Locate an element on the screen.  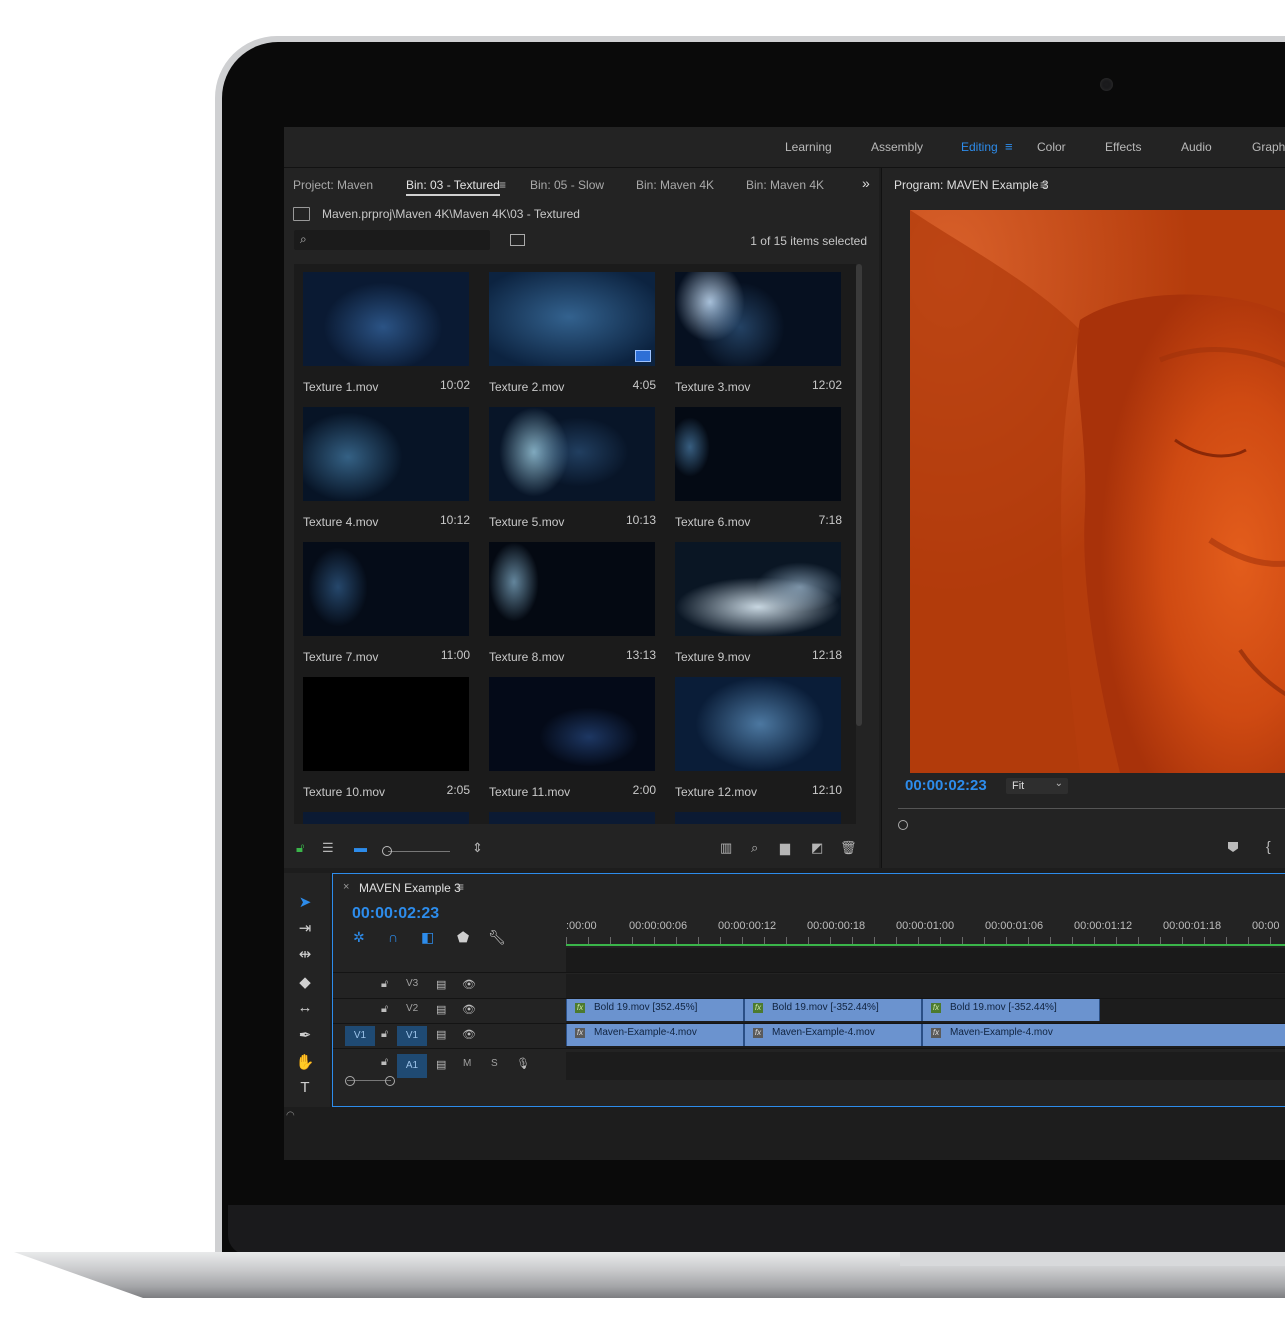
track-label-a1: A1 is located at coordinates (412, 1066).